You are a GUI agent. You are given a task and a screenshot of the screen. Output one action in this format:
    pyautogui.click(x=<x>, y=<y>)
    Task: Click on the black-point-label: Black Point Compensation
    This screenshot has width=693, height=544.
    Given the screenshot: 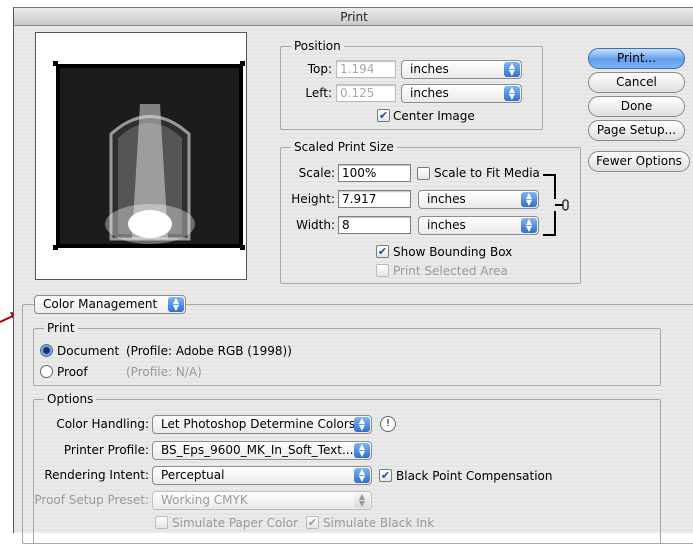 What is the action you would take?
    pyautogui.click(x=474, y=476)
    